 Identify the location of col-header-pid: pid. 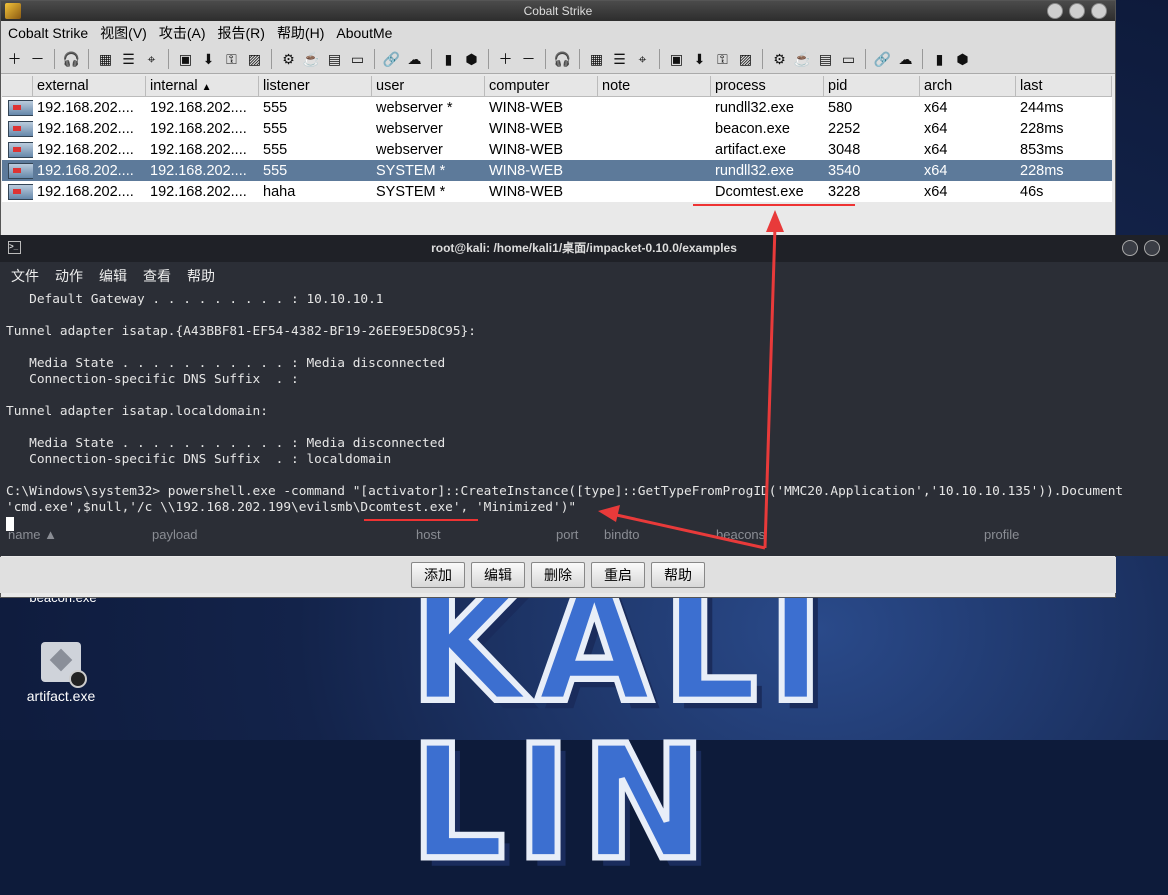
(872, 86).